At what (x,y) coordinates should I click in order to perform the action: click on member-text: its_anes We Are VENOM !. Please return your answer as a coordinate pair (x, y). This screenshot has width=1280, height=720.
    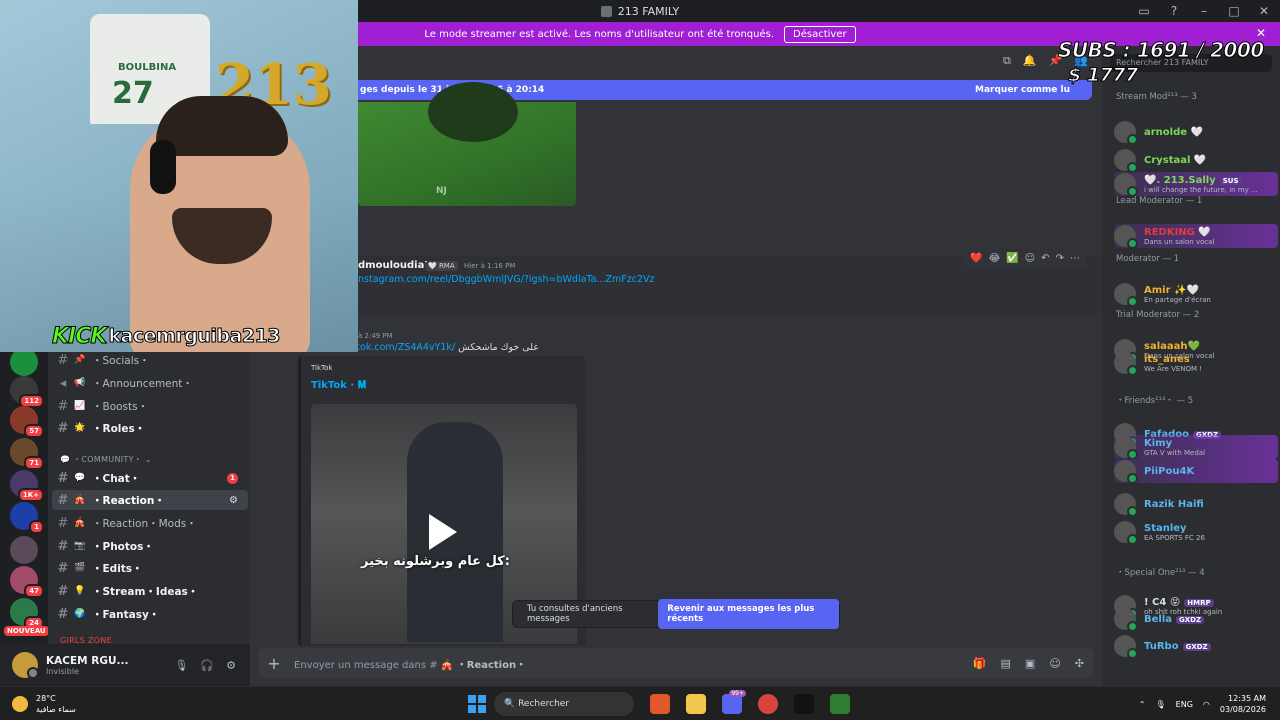
    Looking at the image, I should click on (1173, 363).